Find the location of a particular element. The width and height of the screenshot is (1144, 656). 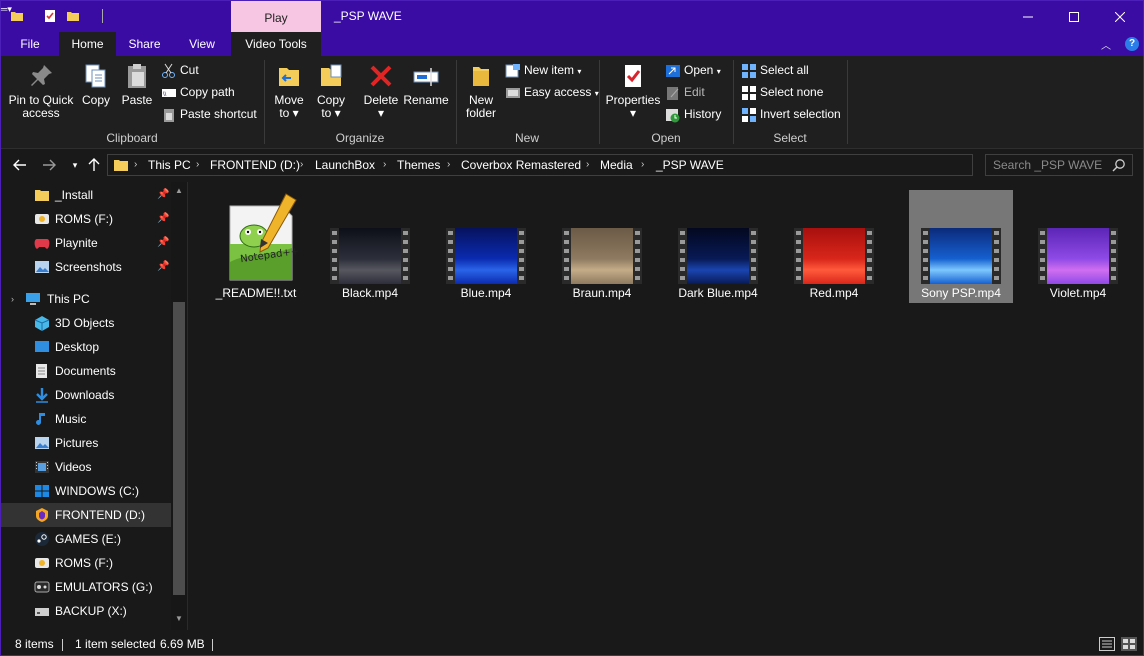

pictures-icon is located at coordinates (42, 443).